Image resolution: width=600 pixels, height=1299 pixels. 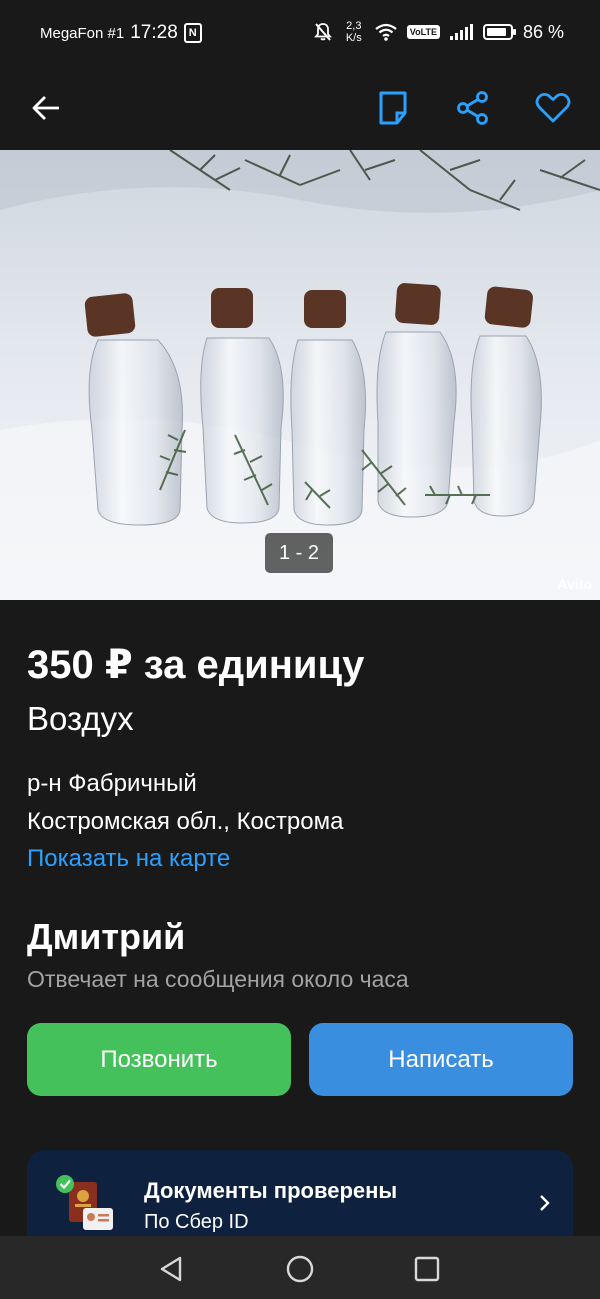 I want to click on listing-title: Воздух, so click(x=80, y=718).